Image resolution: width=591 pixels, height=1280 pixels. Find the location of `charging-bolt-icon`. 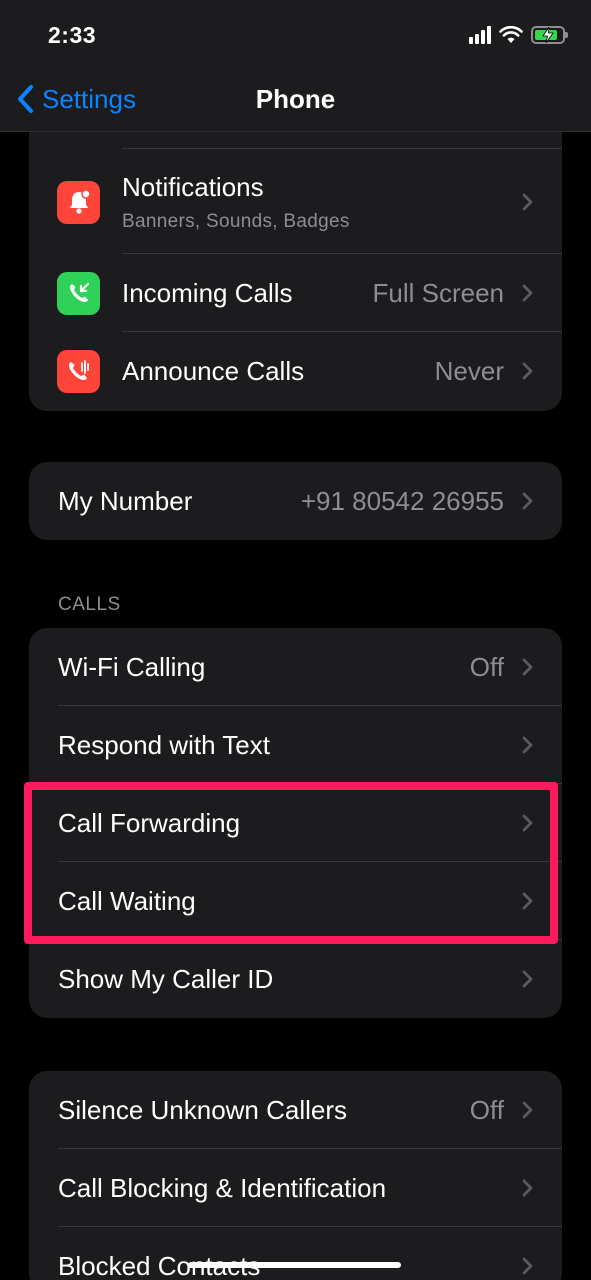

charging-bolt-icon is located at coordinates (548, 35).